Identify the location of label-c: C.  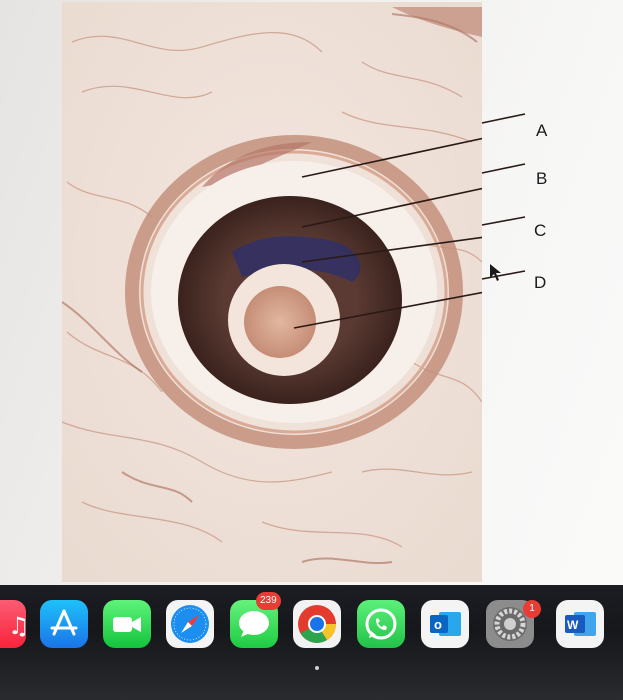
(540, 230).